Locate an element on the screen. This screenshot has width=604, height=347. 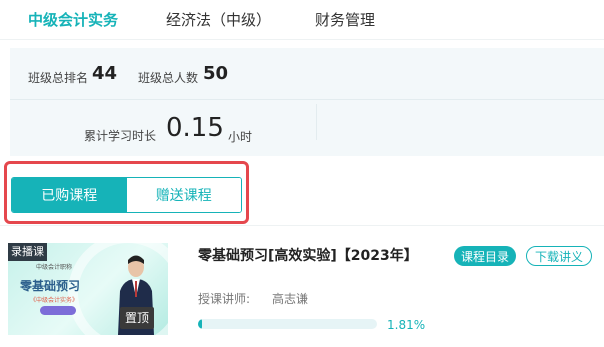
class-rank-value: 44 is located at coordinates (105, 73).